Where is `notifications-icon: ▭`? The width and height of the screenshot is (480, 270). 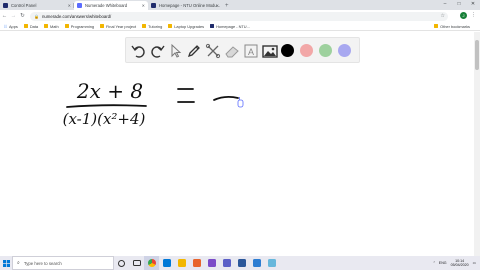 notifications-icon: ▭ is located at coordinates (474, 263).